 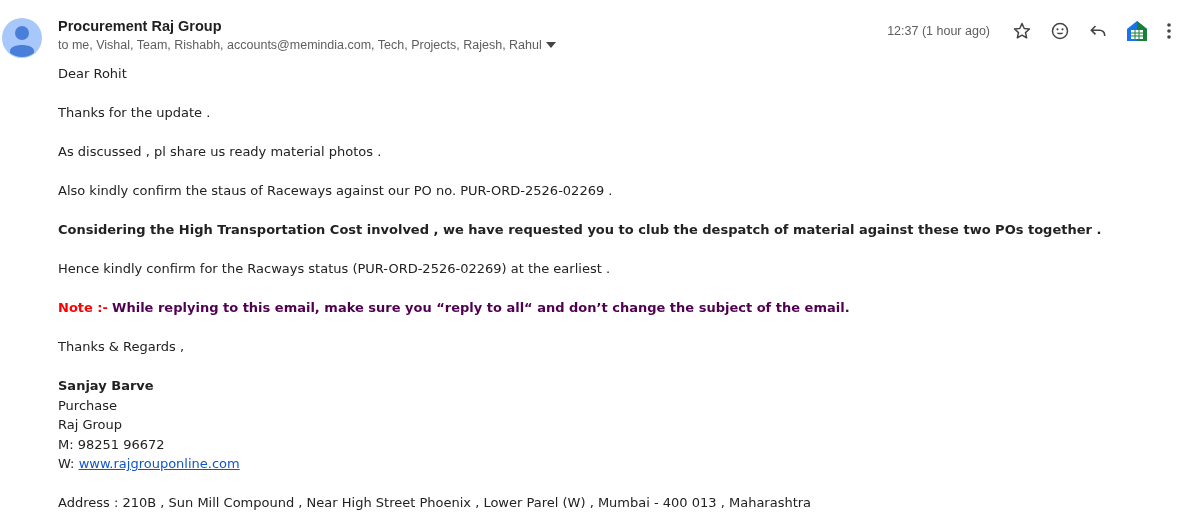 What do you see at coordinates (1060, 31) in the screenshot?
I see `emoji-icon` at bounding box center [1060, 31].